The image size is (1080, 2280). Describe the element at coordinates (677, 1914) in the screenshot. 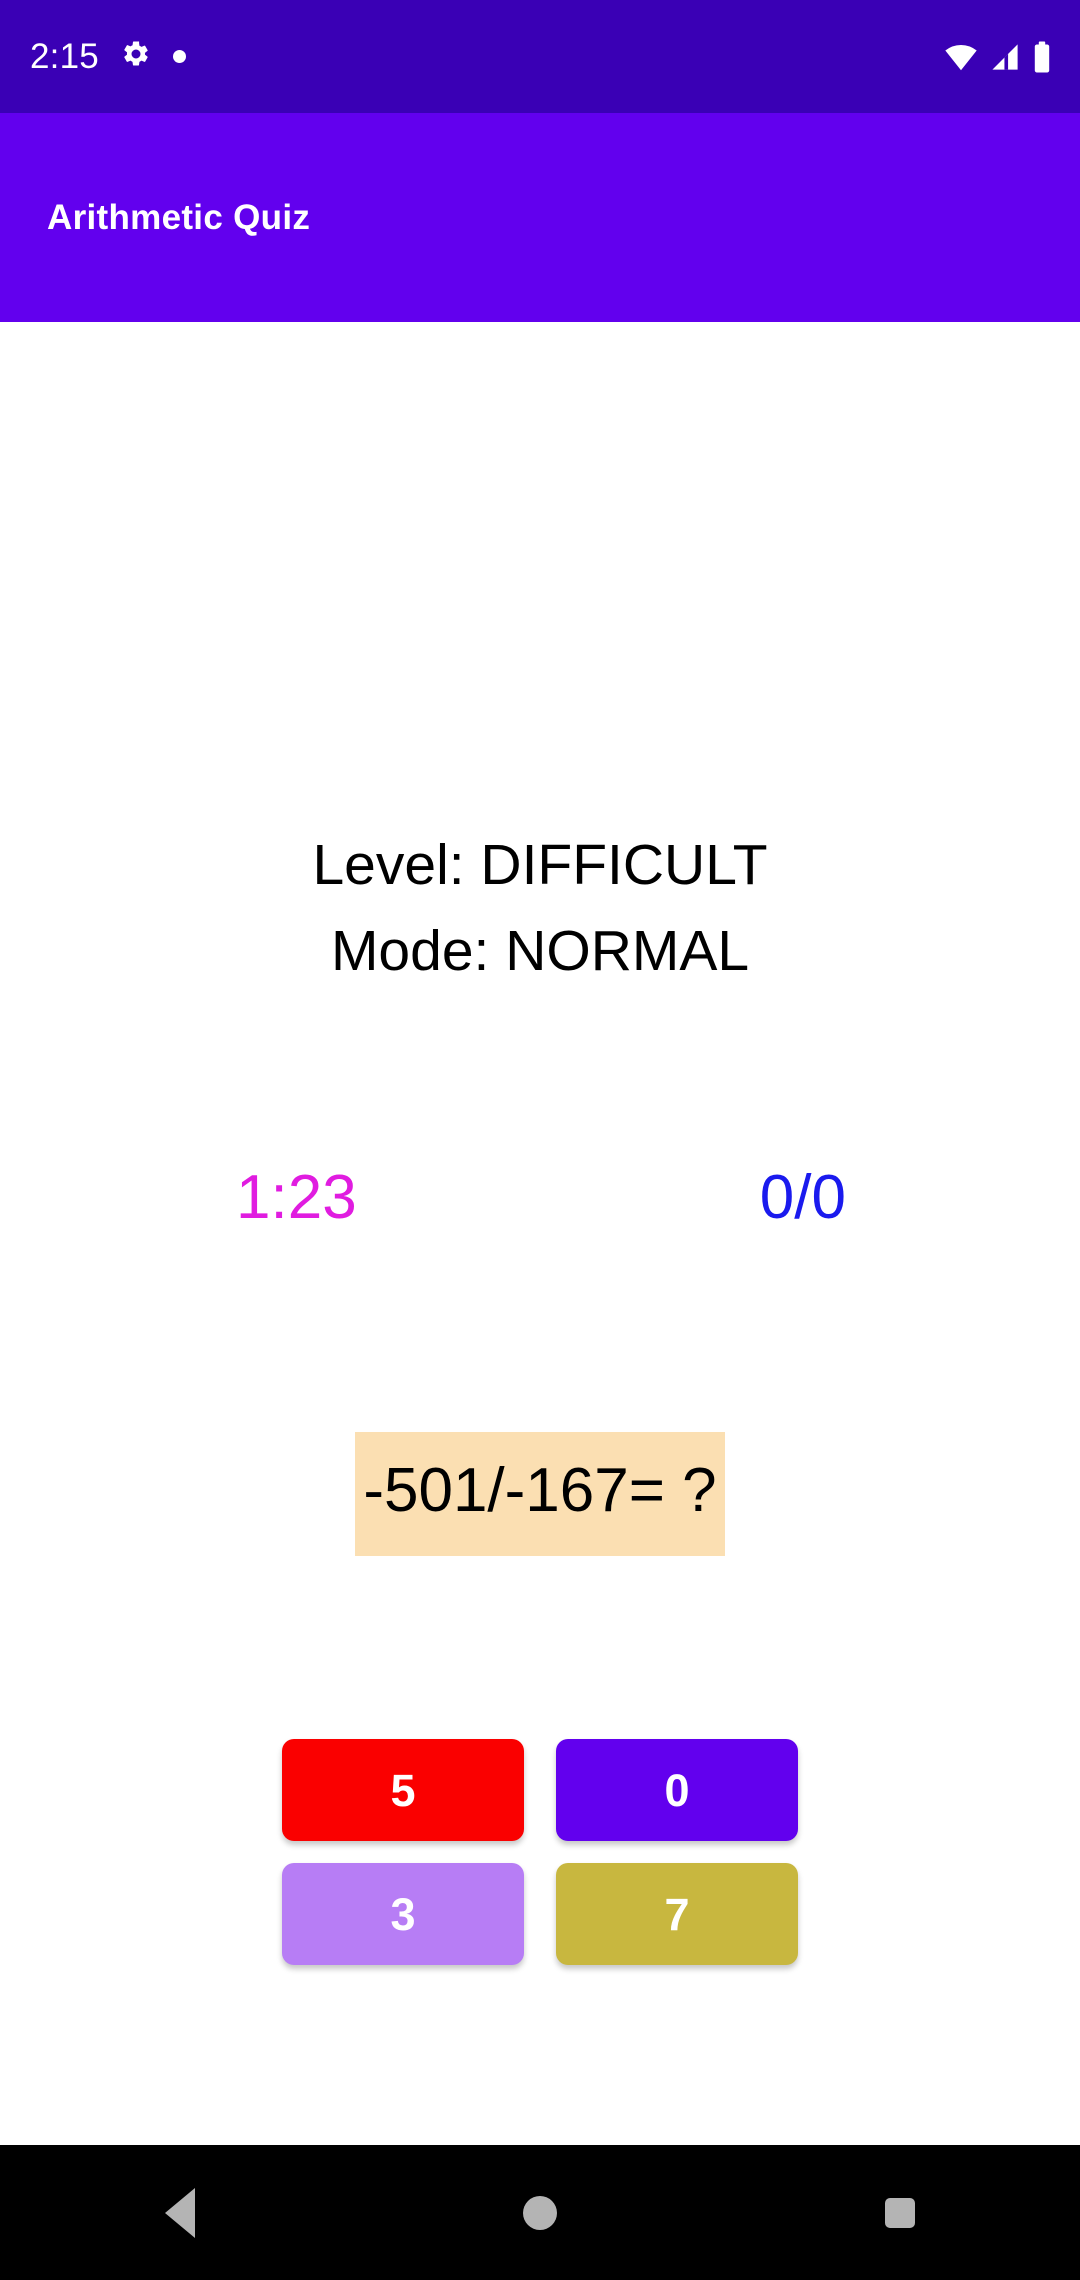

I see `answer-button-4: 7` at that location.